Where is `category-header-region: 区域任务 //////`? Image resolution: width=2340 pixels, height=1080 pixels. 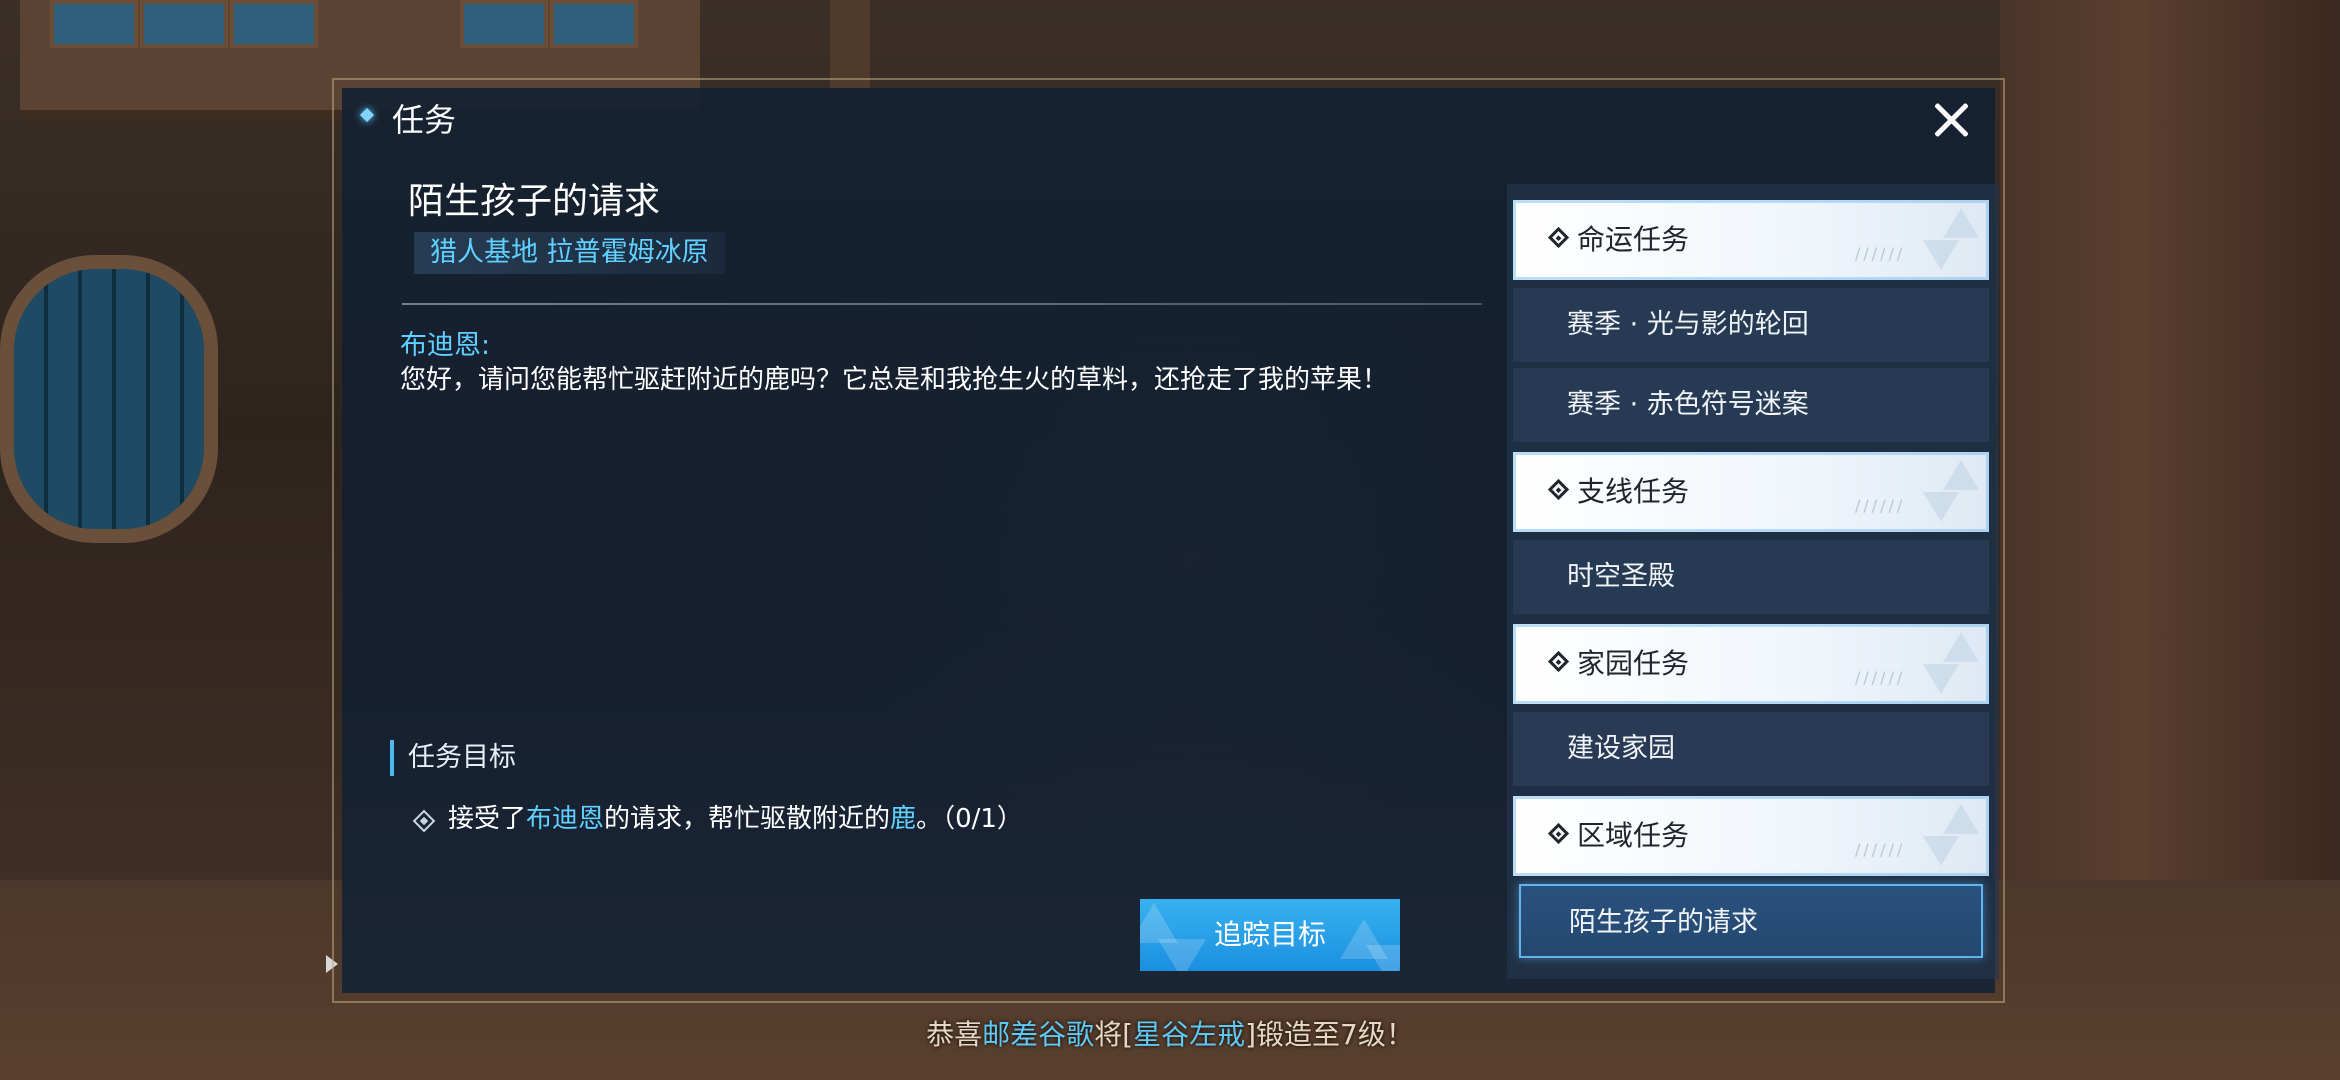
category-header-region: 区域任务 ////// is located at coordinates (1751, 836).